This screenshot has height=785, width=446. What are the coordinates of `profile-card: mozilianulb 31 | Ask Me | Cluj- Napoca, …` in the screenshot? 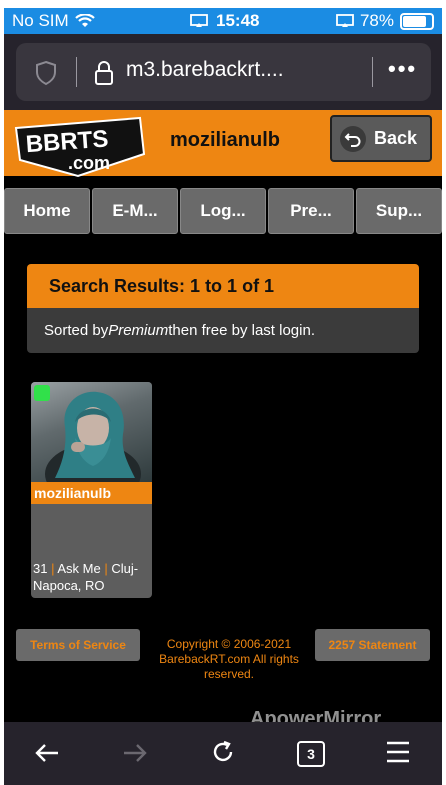 It's located at (91, 490).